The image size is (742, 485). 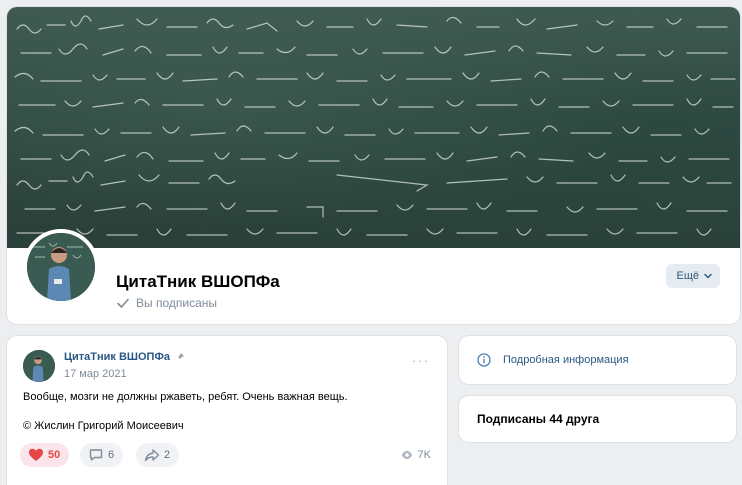 What do you see at coordinates (103, 426) in the screenshot?
I see `post-signature: © Жислин Григорий Моисеевич` at bounding box center [103, 426].